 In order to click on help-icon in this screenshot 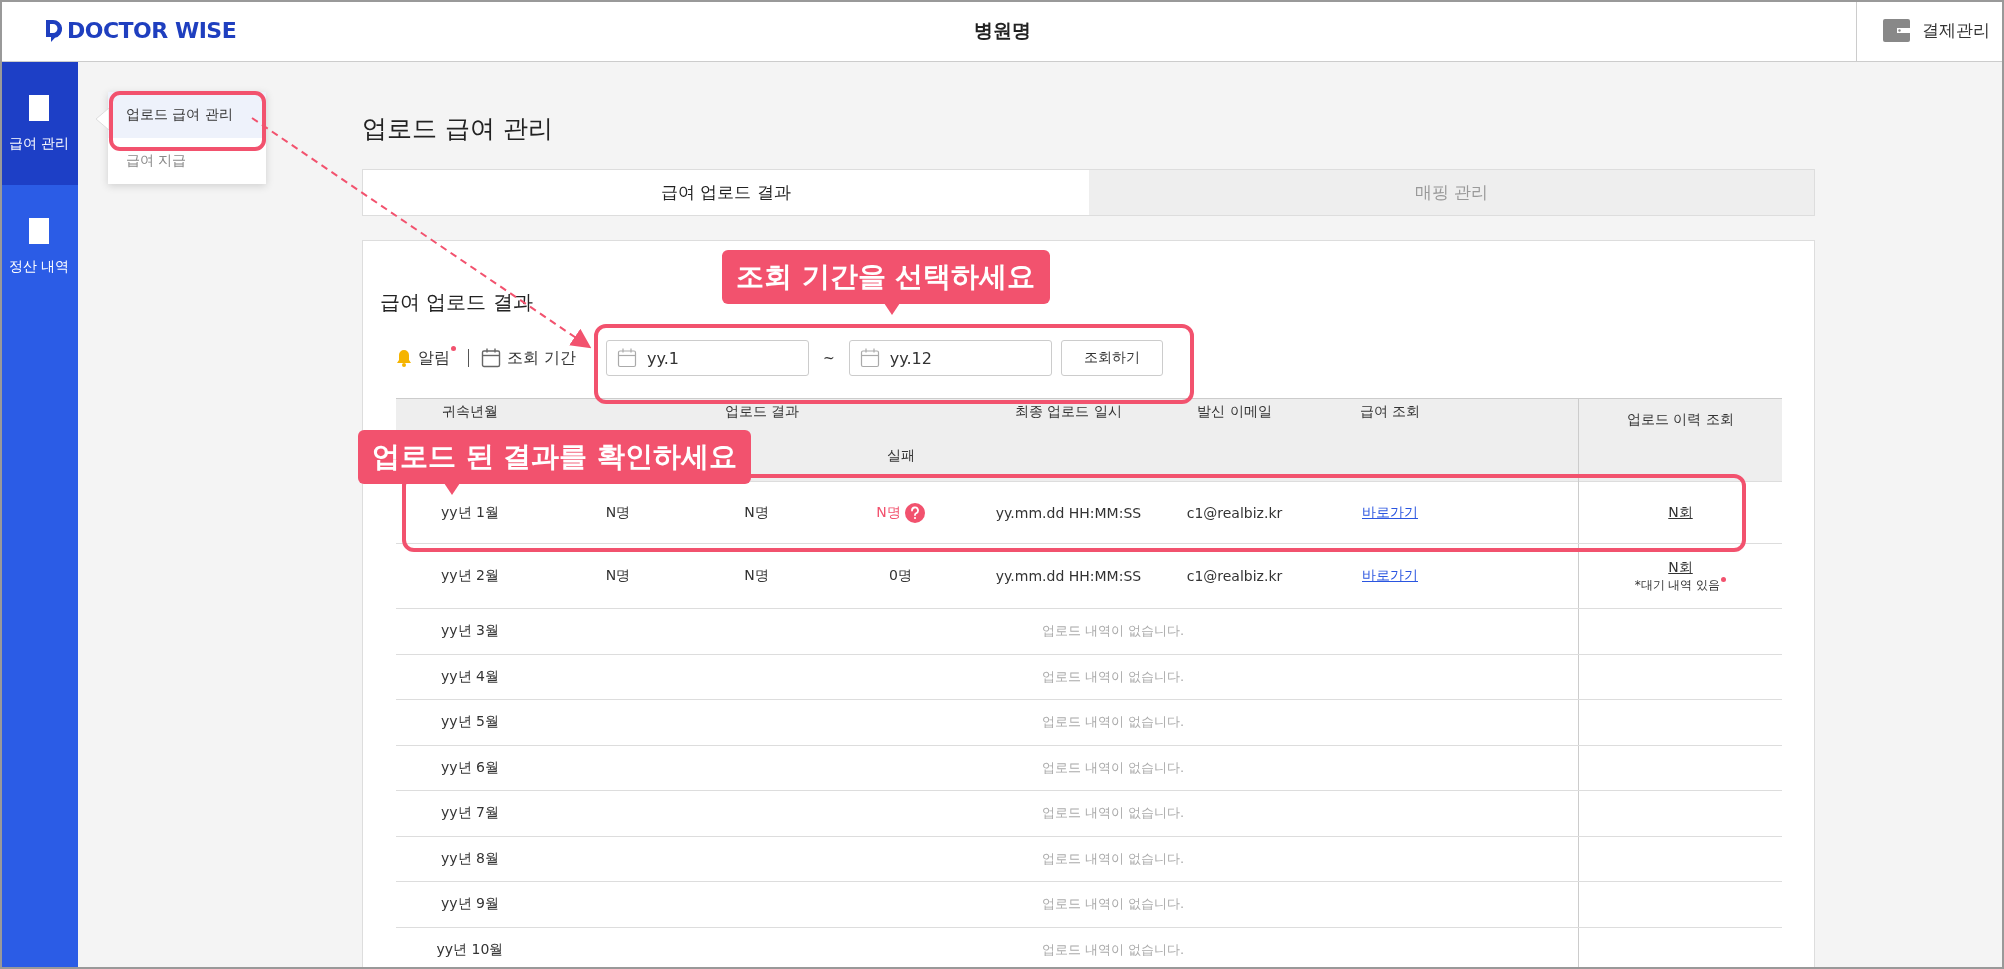, I will do `click(914, 512)`.